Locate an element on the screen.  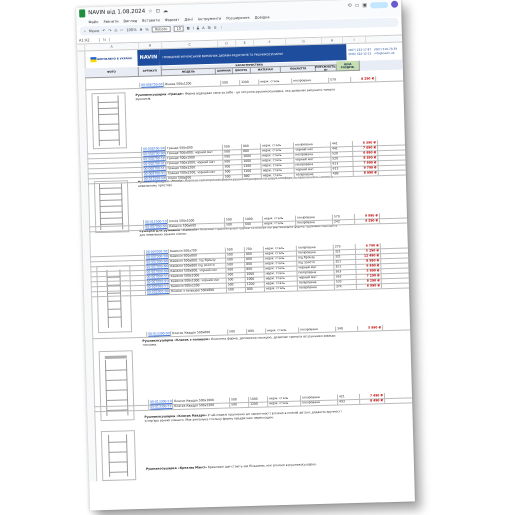
column-header: D is located at coordinates (227, 43).